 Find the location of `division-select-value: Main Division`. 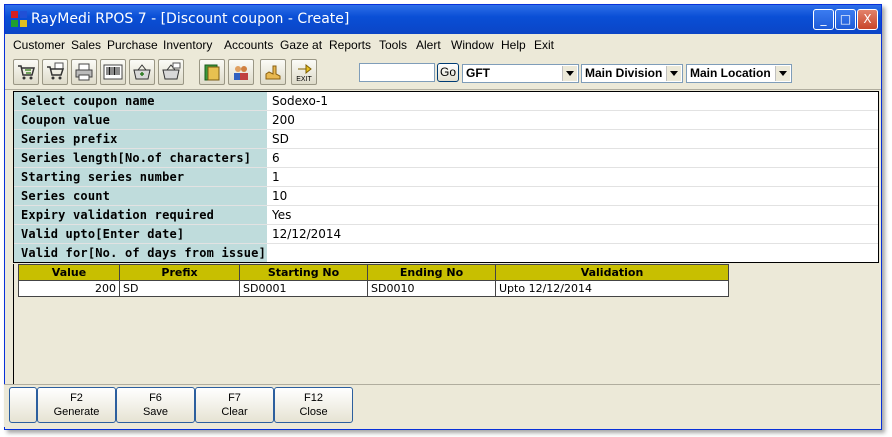

division-select-value: Main Division is located at coordinates (624, 73).